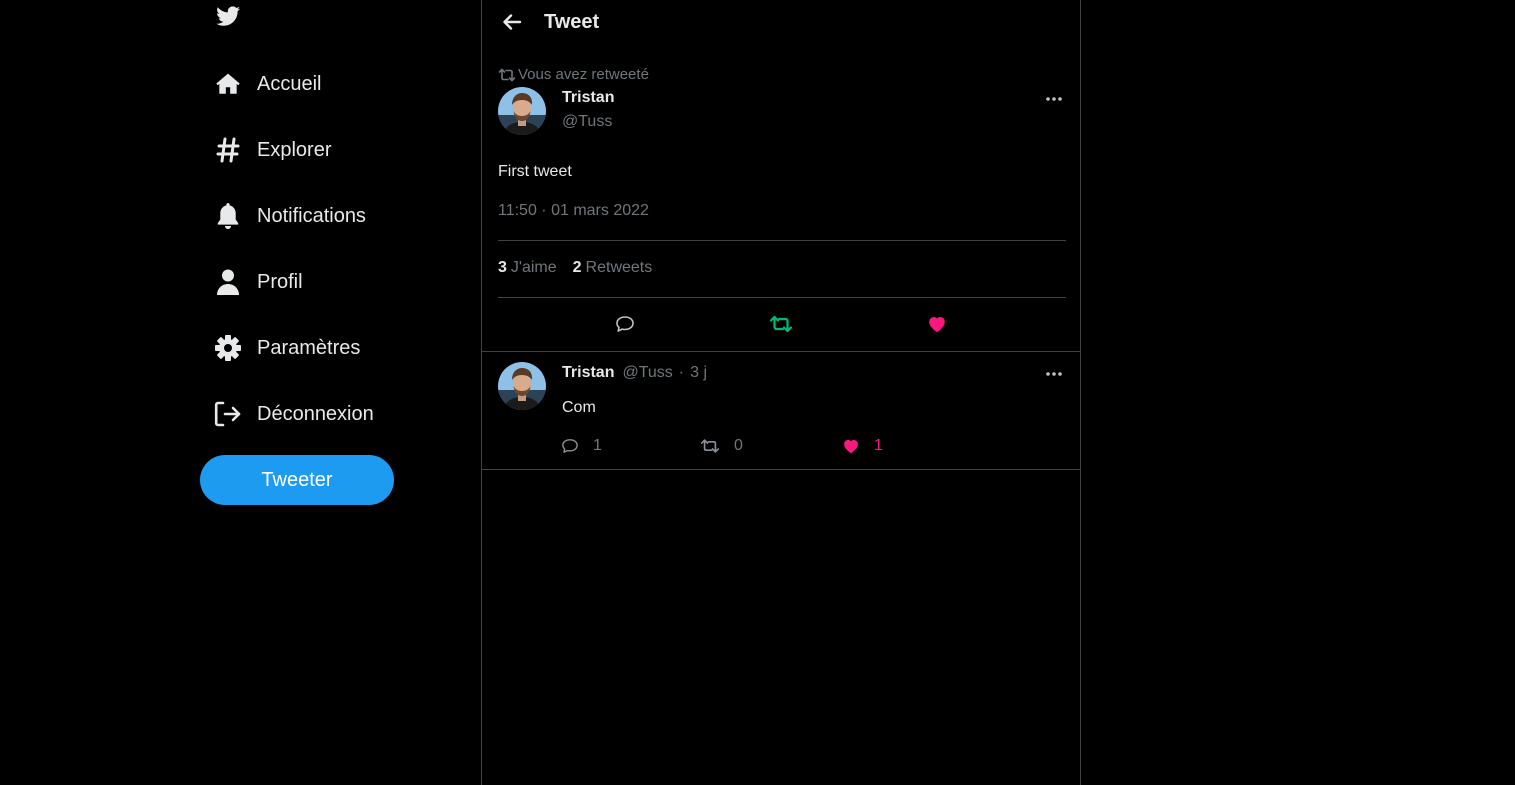 The image size is (1515, 785). I want to click on sidebar-item-label: Explorer, so click(294, 149).